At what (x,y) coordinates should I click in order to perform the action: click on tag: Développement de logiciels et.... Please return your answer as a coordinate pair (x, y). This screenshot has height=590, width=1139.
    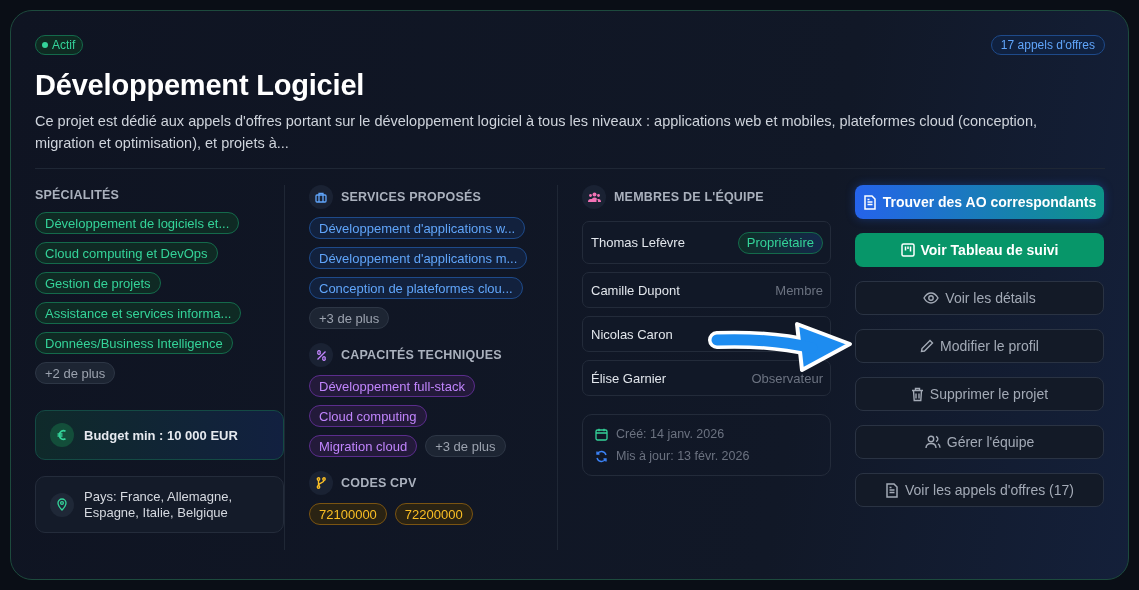
    Looking at the image, I should click on (137, 223).